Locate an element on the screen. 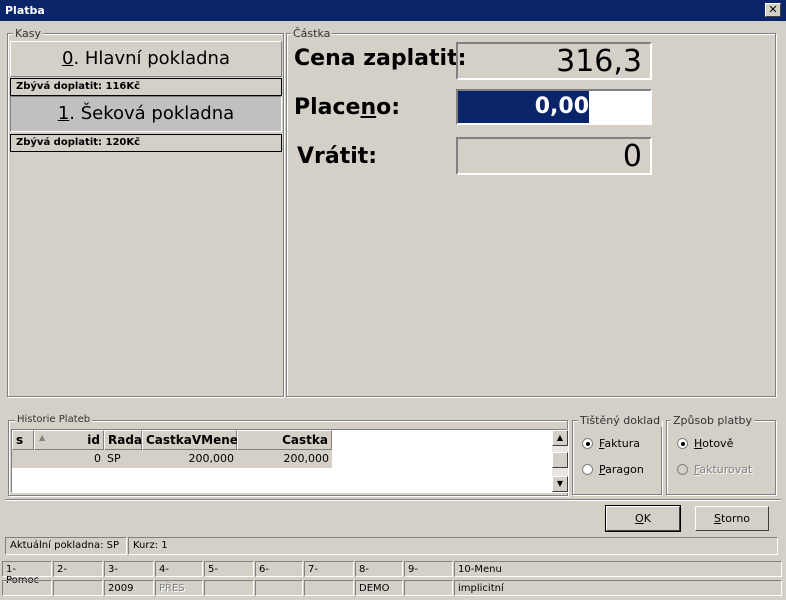 Image resolution: width=786 pixels, height=600 pixels. ok-button: OK is located at coordinates (643, 518).